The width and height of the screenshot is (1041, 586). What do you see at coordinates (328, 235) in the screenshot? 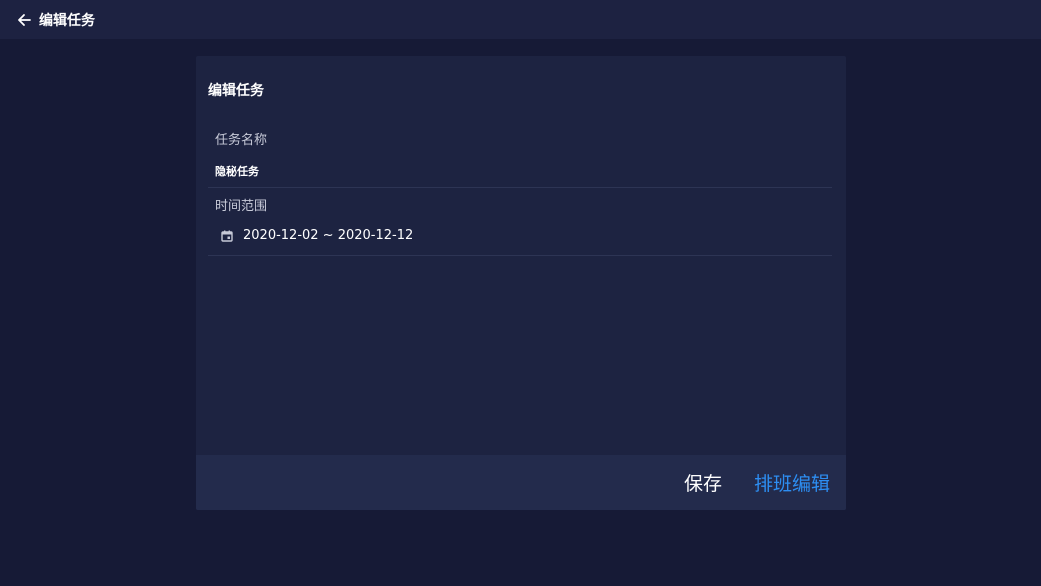
I see `date-range-value: 2020-12-02 ~ 2020-12-12` at bounding box center [328, 235].